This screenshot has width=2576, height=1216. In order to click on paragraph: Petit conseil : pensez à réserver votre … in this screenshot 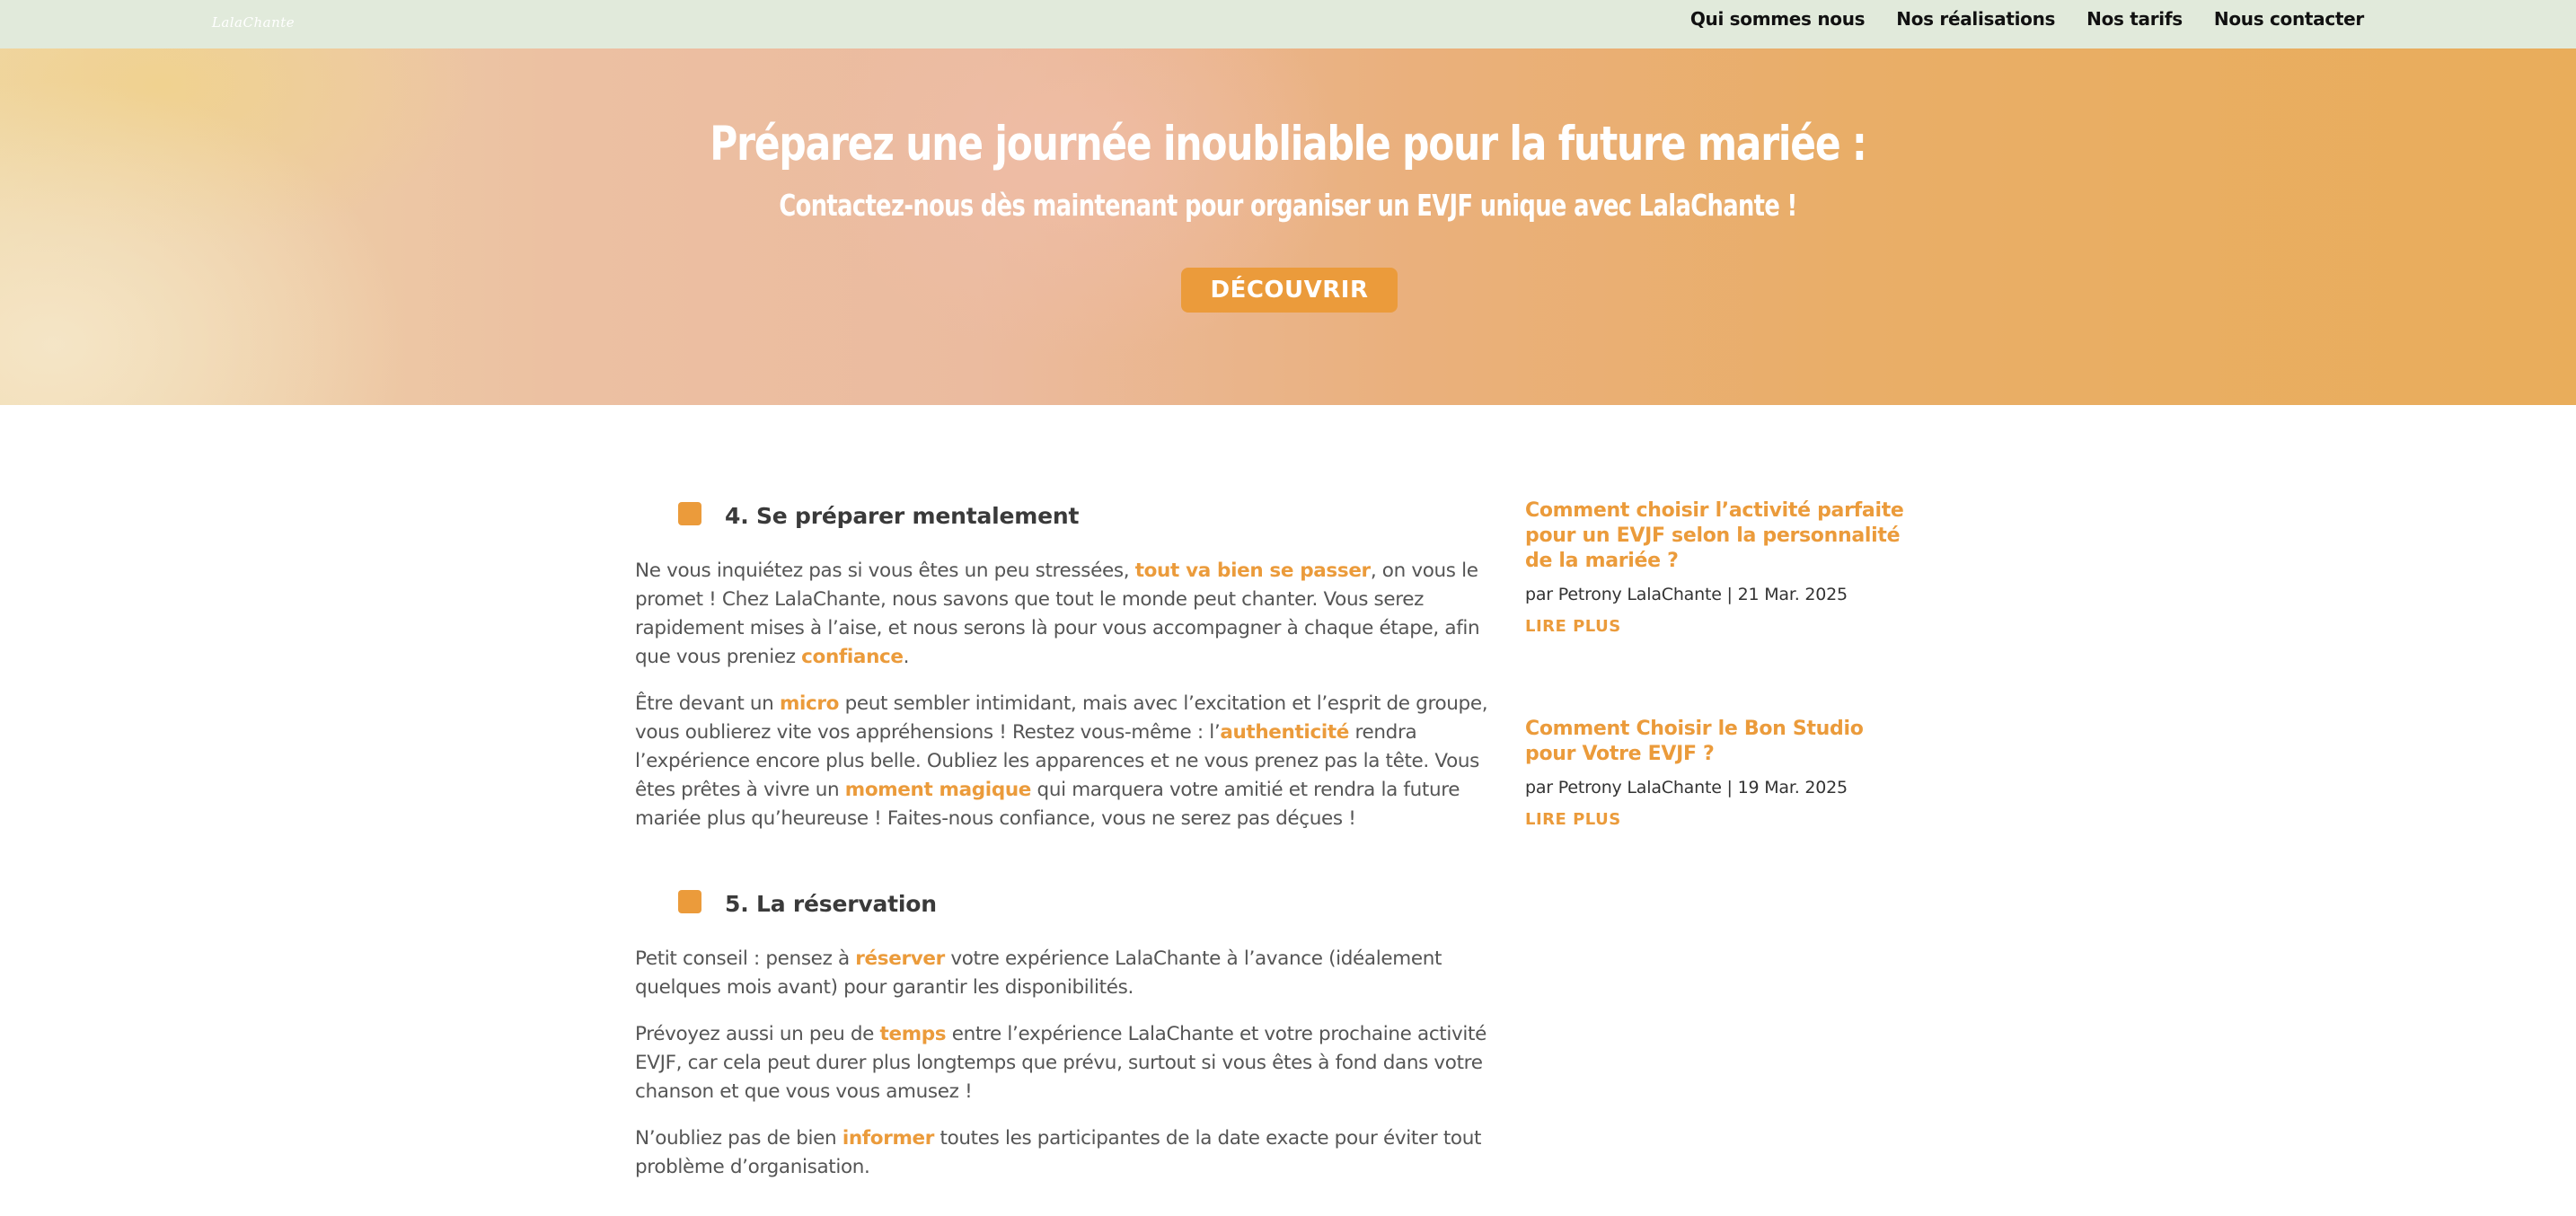, I will do `click(1061, 973)`.